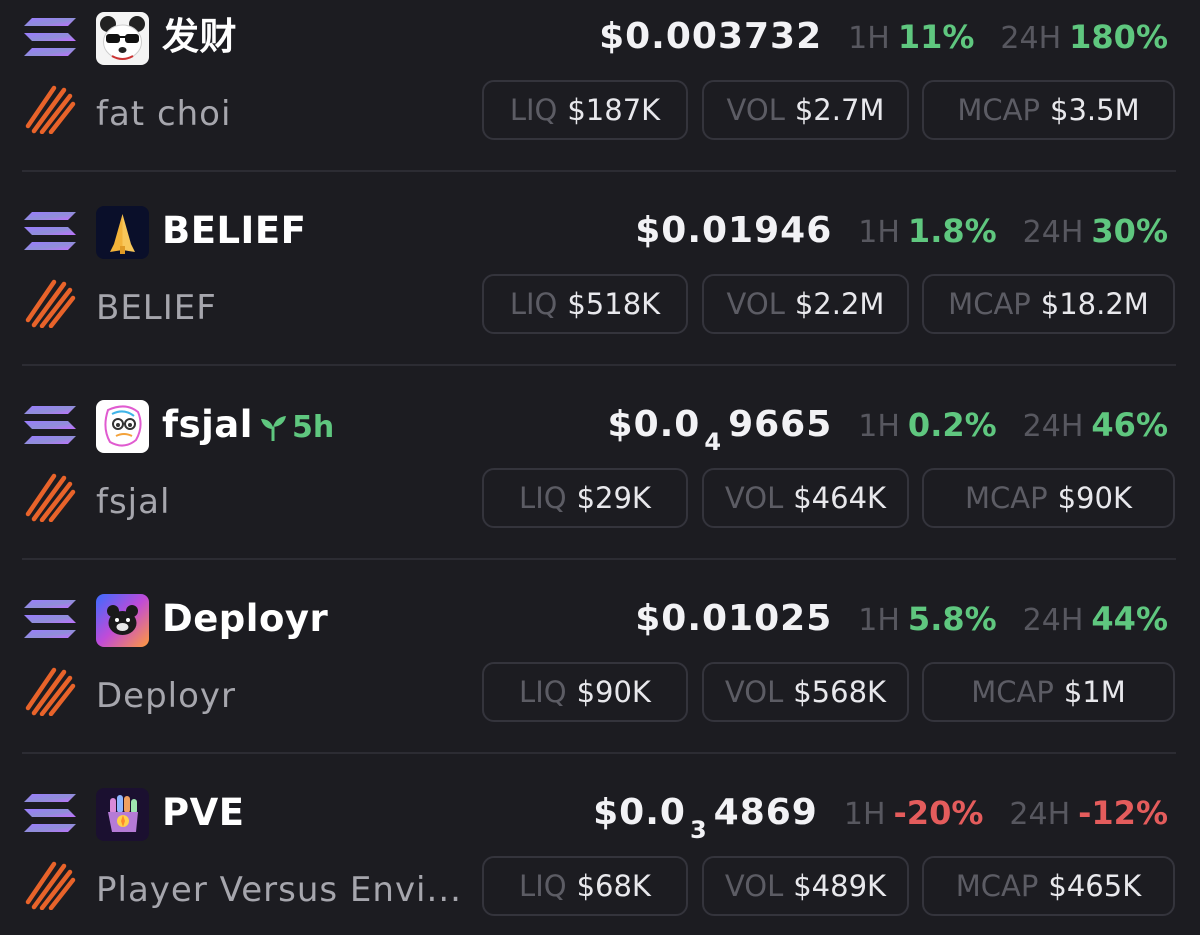 This screenshot has height=935, width=1200. Describe the element at coordinates (313, 427) in the screenshot. I see `age-text: 5h` at that location.